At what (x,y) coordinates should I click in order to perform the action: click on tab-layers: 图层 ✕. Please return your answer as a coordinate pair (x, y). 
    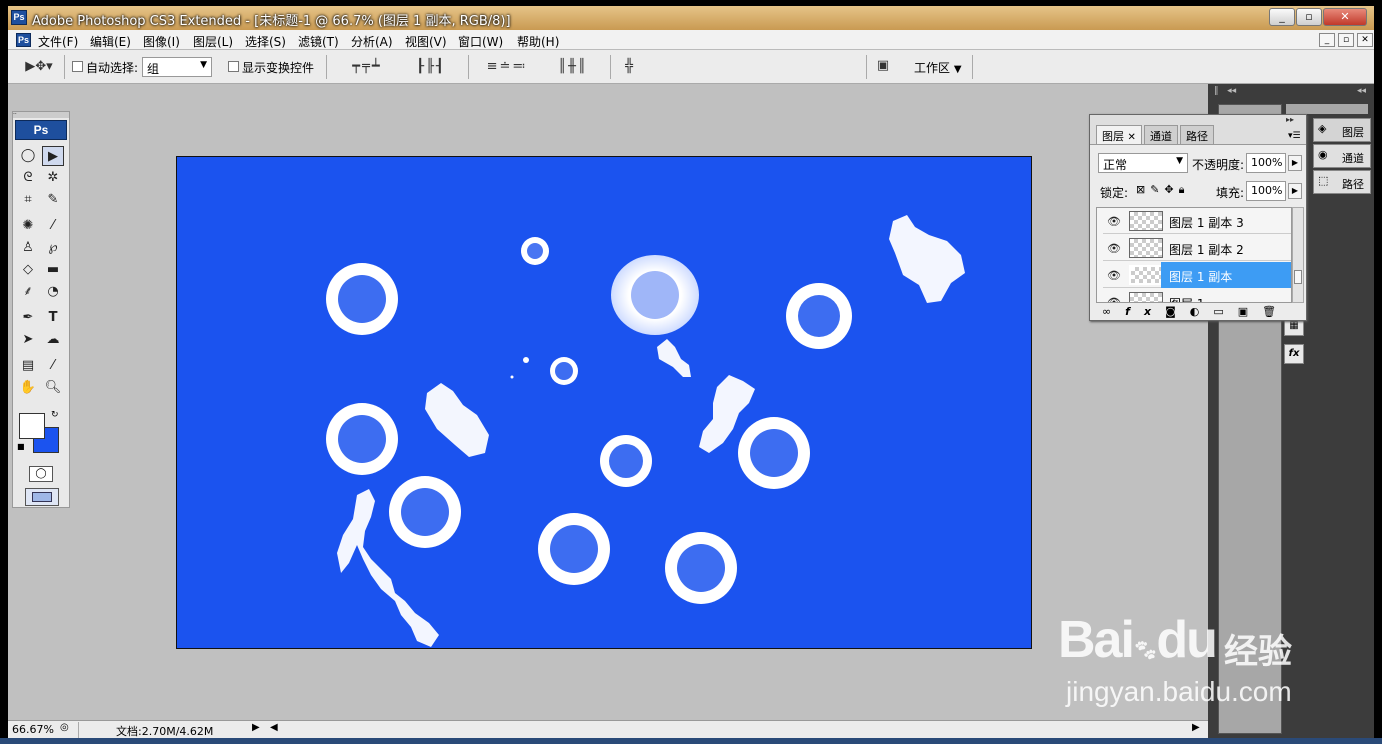
    Looking at the image, I should click on (1119, 134).